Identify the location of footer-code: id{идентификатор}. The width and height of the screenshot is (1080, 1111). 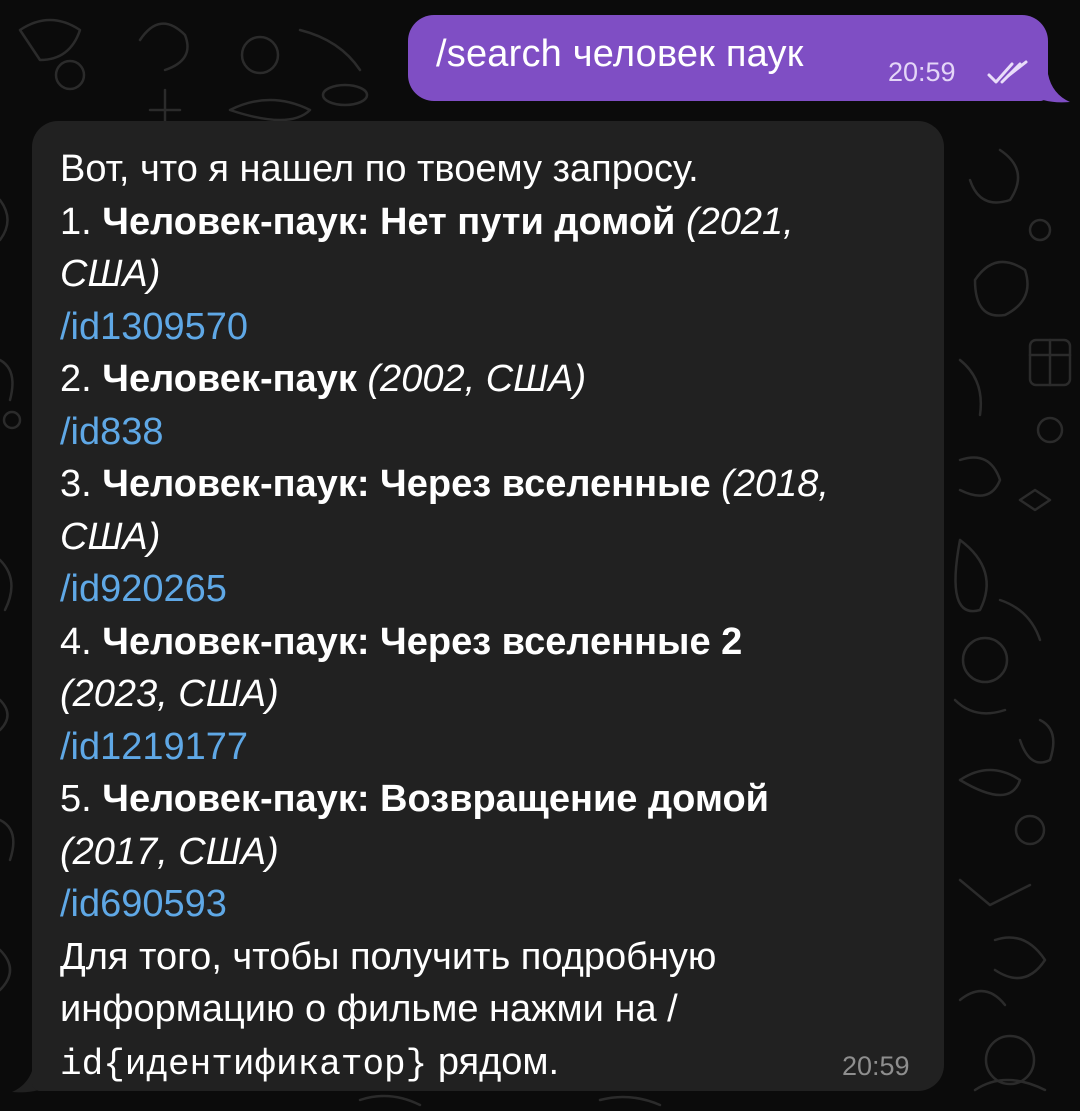
(244, 1064).